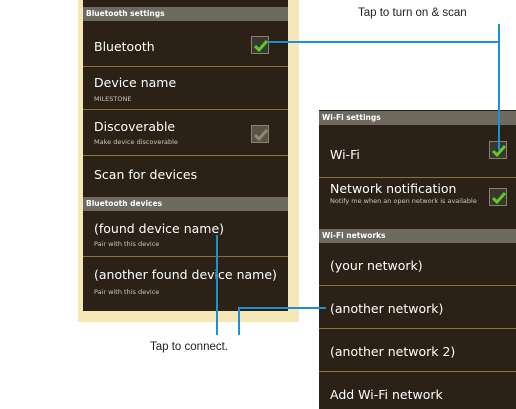 The width and height of the screenshot is (516, 409). What do you see at coordinates (393, 351) in the screenshot?
I see `network-name: (another network 2)` at bounding box center [393, 351].